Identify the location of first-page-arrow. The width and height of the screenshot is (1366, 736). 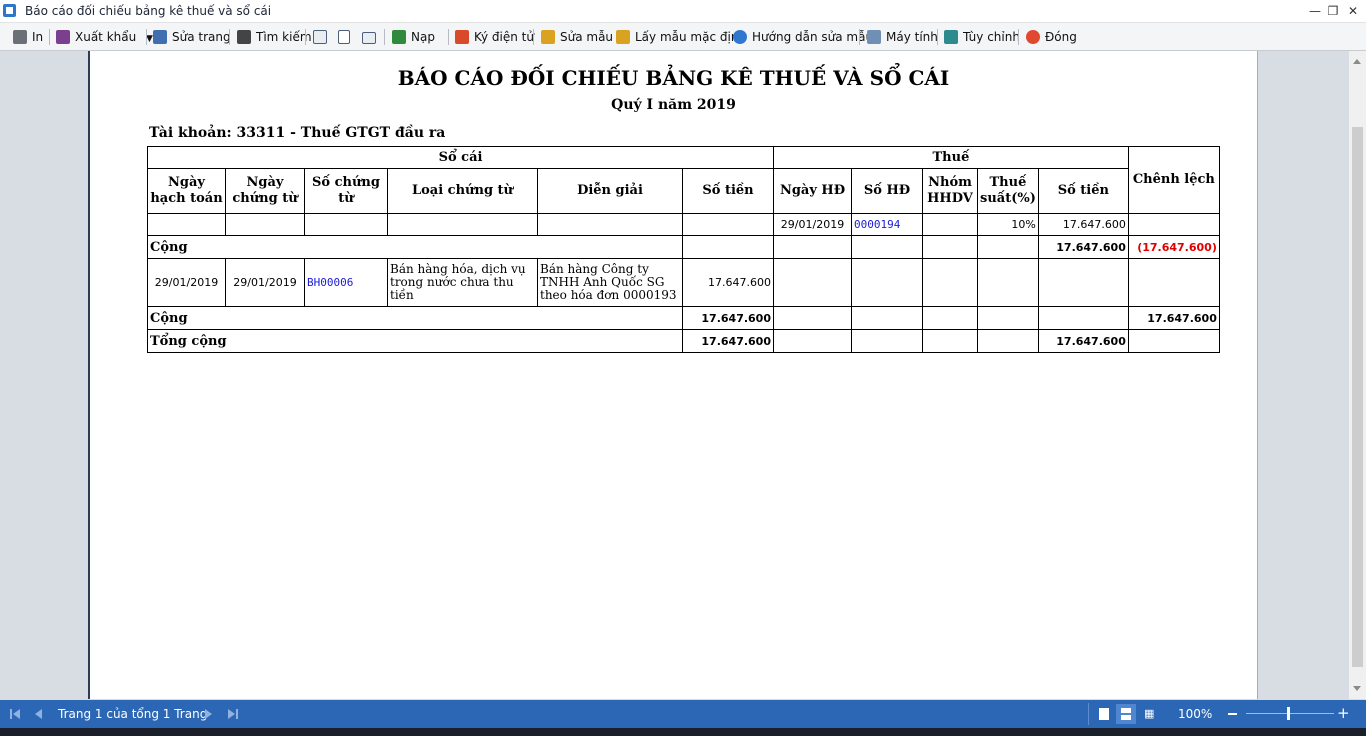
(16, 714).